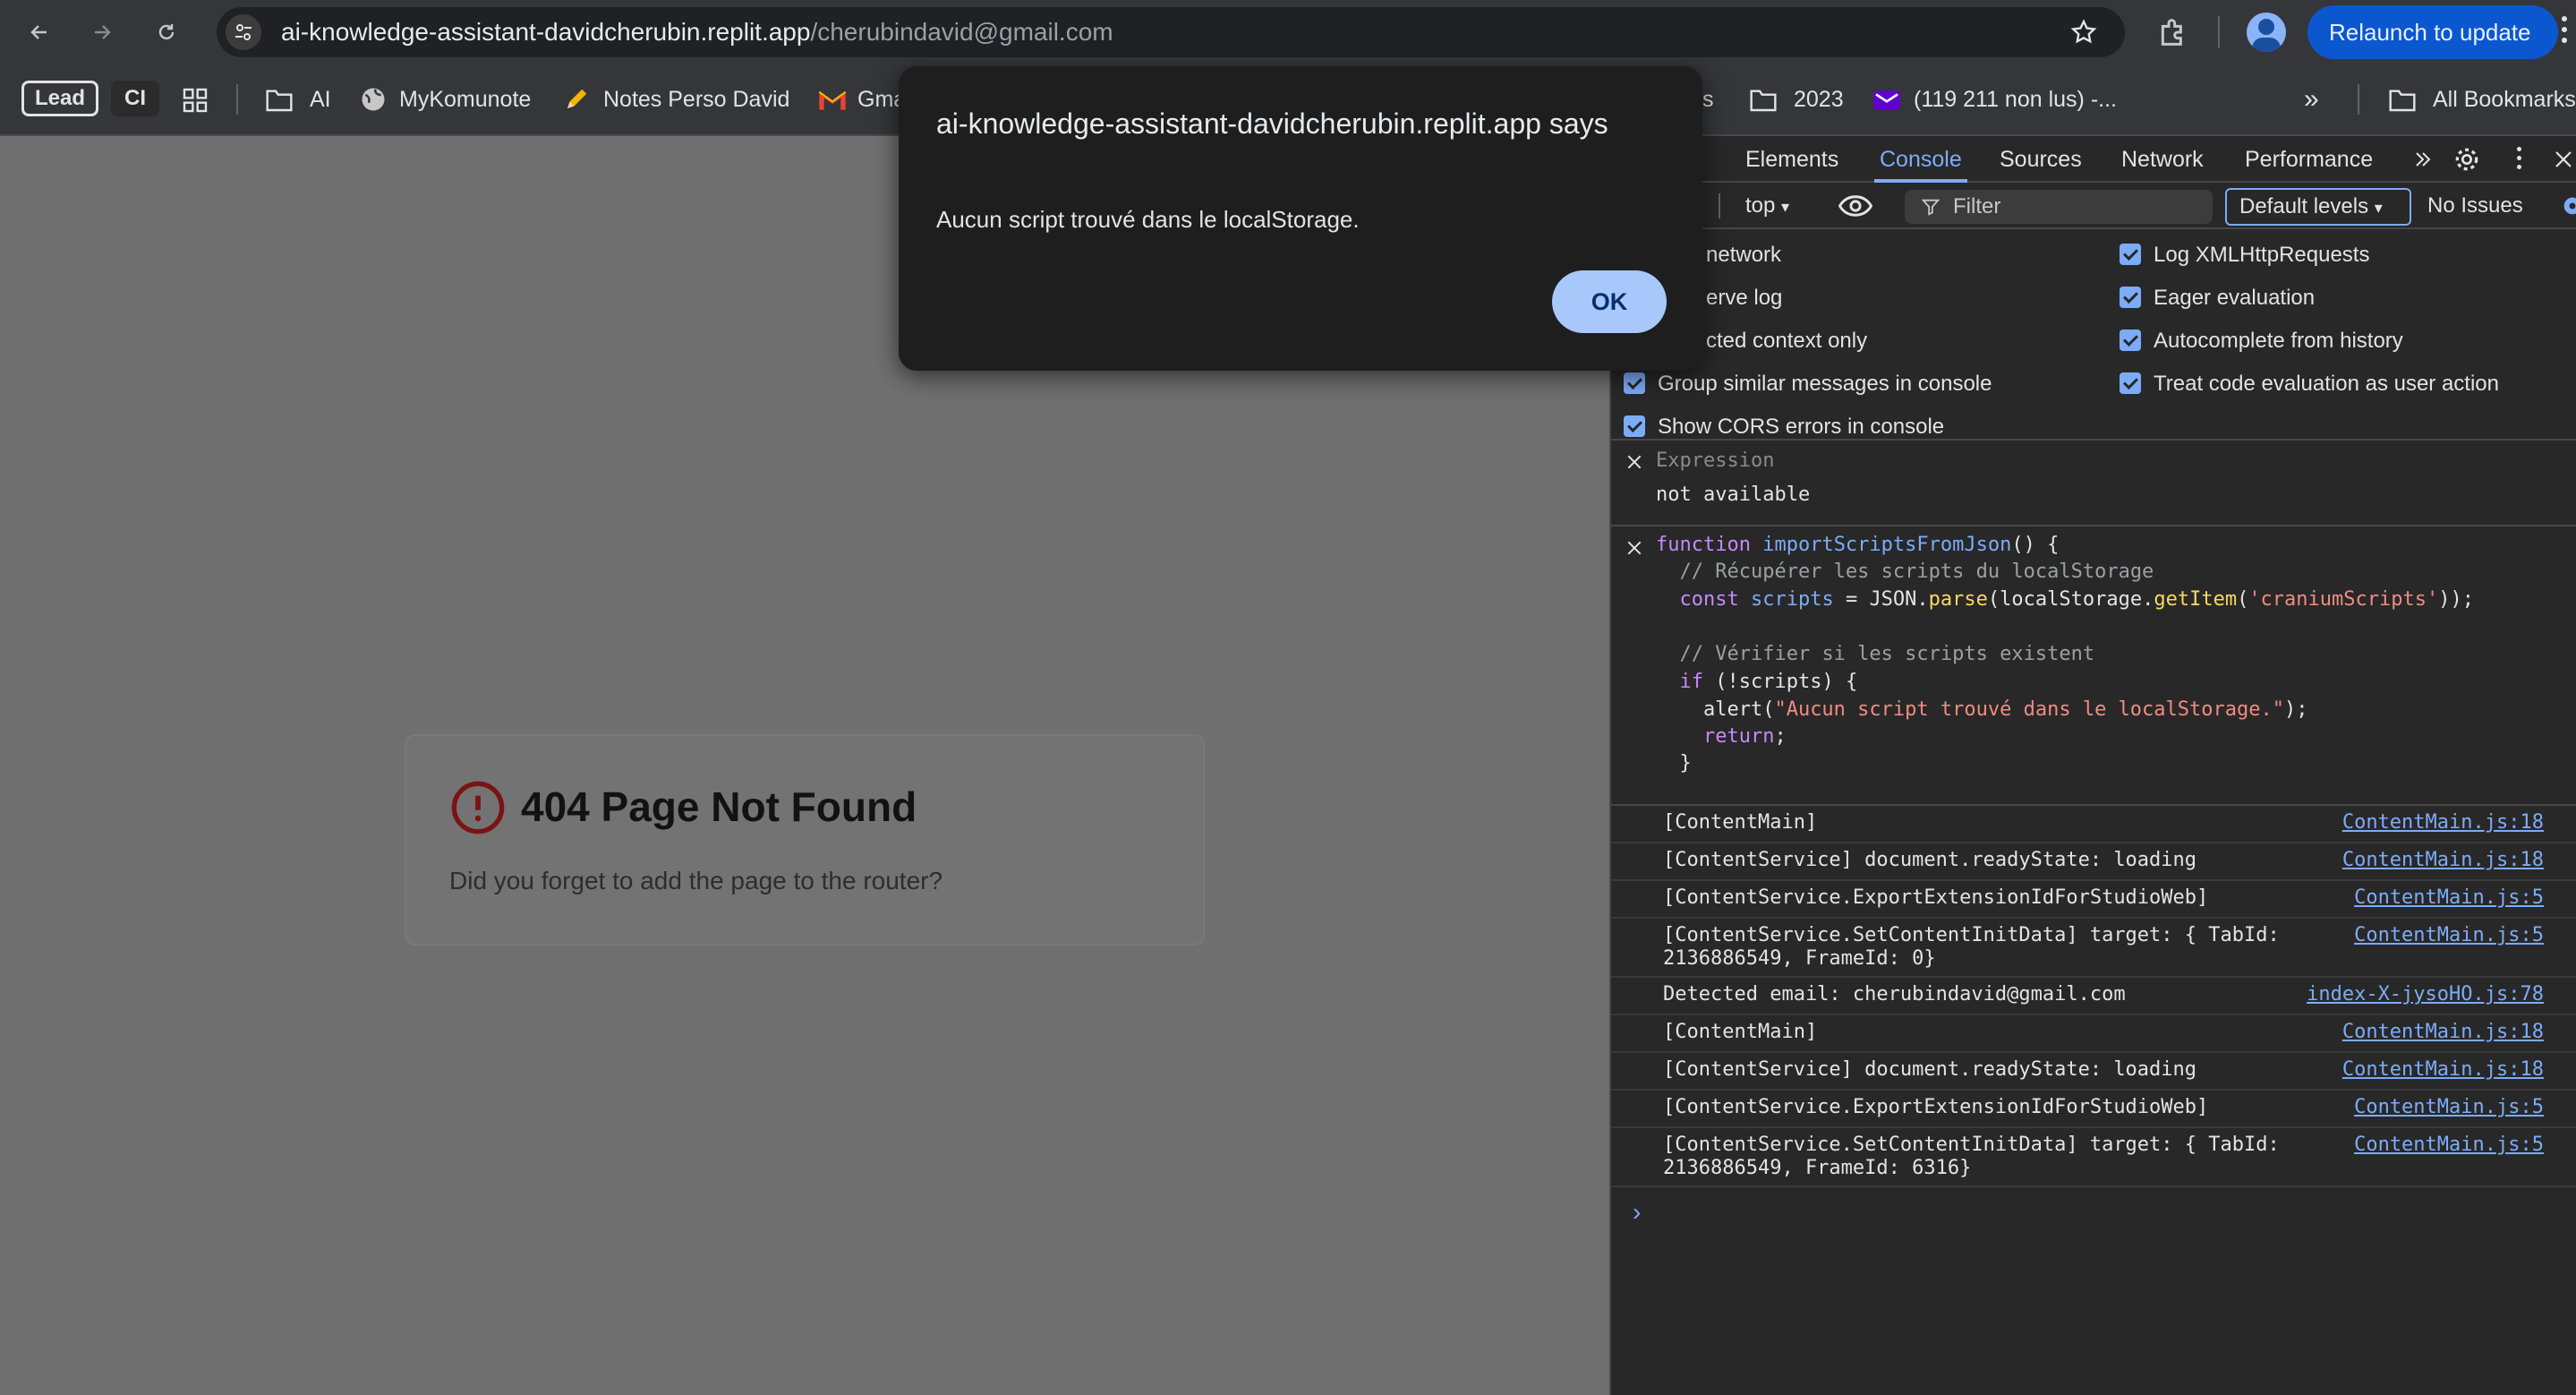 Image resolution: width=2576 pixels, height=1395 pixels. Describe the element at coordinates (2173, 32) in the screenshot. I see `extensions-icon` at that location.